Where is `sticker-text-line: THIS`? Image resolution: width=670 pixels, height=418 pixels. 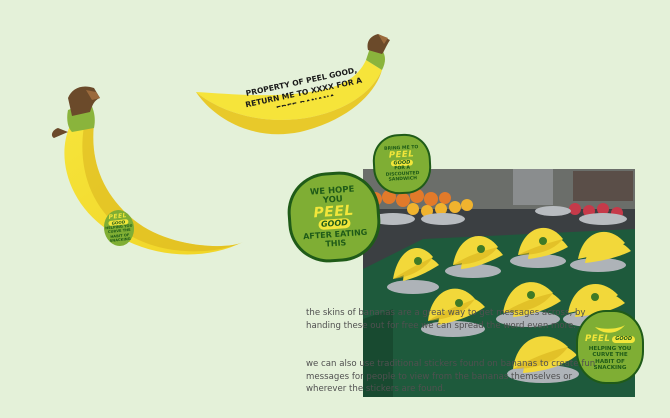
sticker-text-line: THIS is located at coordinates (336, 243).